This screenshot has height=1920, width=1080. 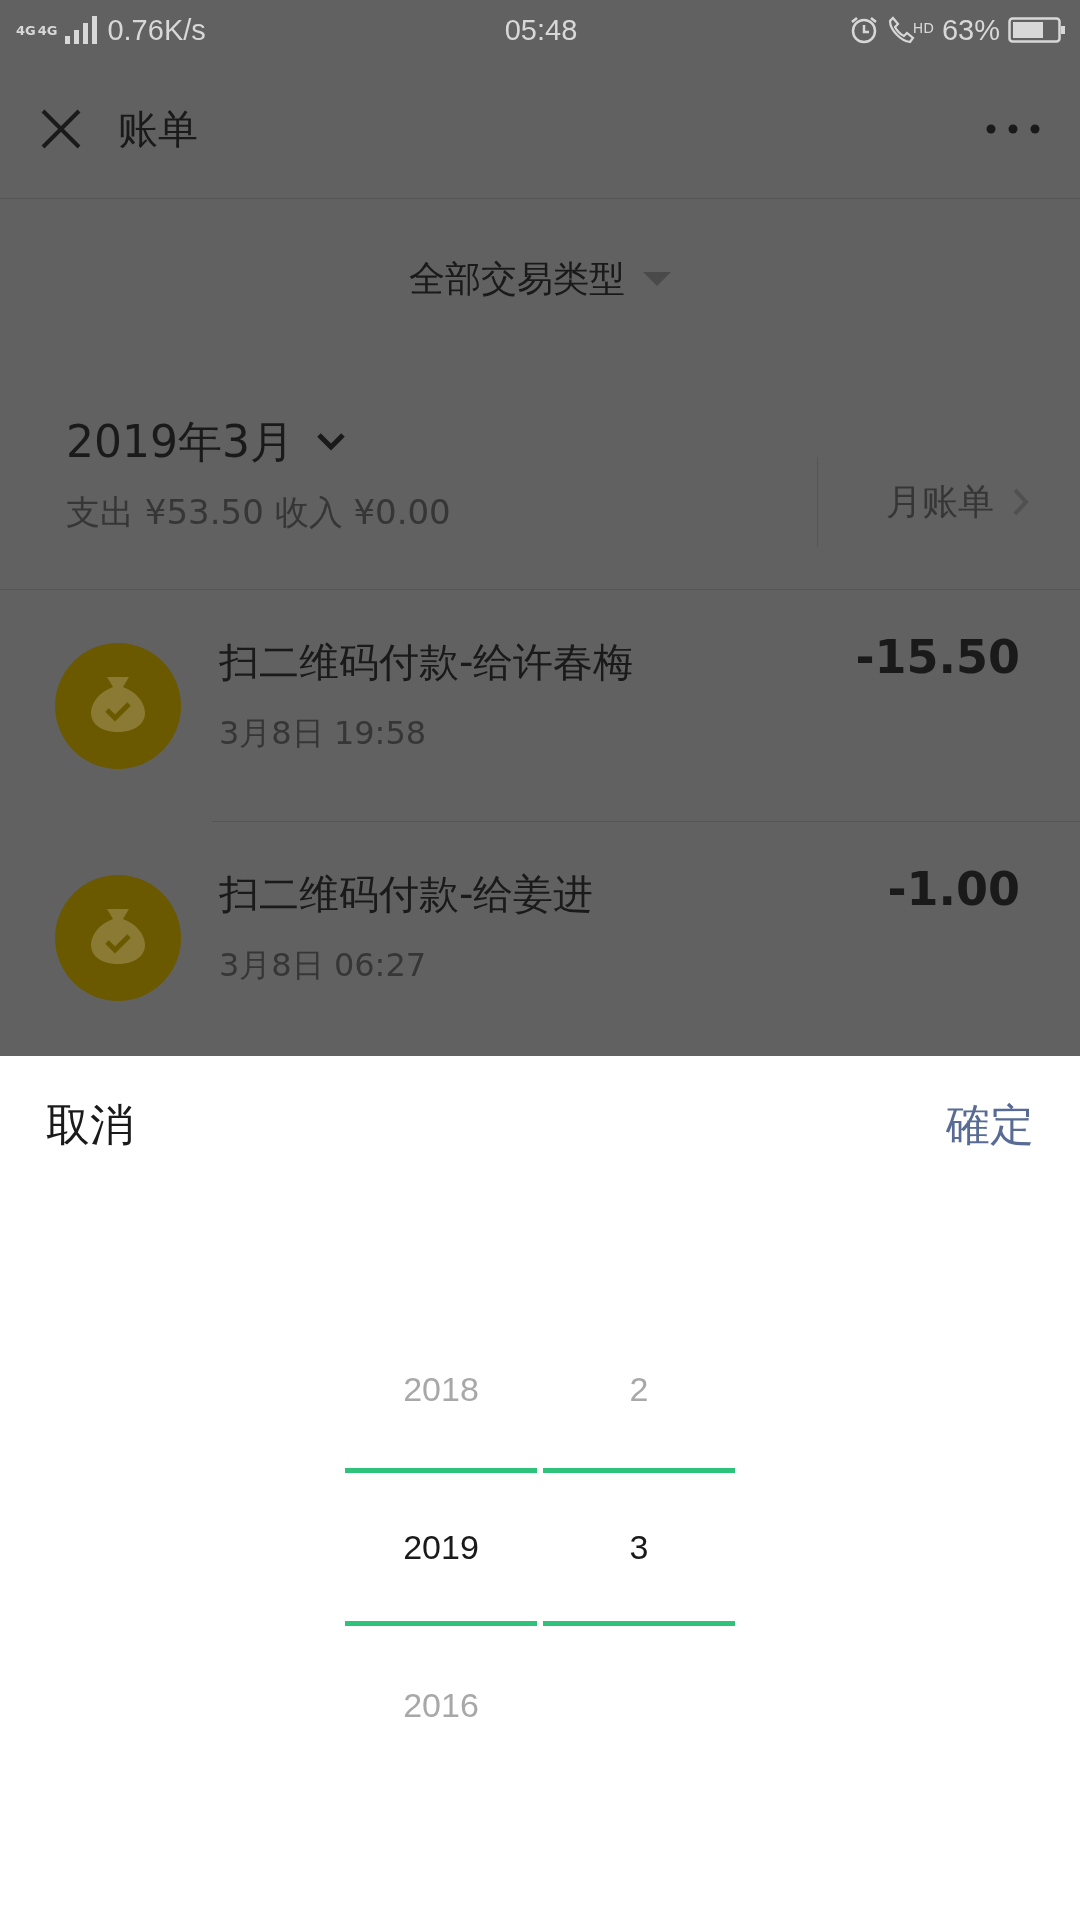 I want to click on chevron-down-icon, so click(x=331, y=442).